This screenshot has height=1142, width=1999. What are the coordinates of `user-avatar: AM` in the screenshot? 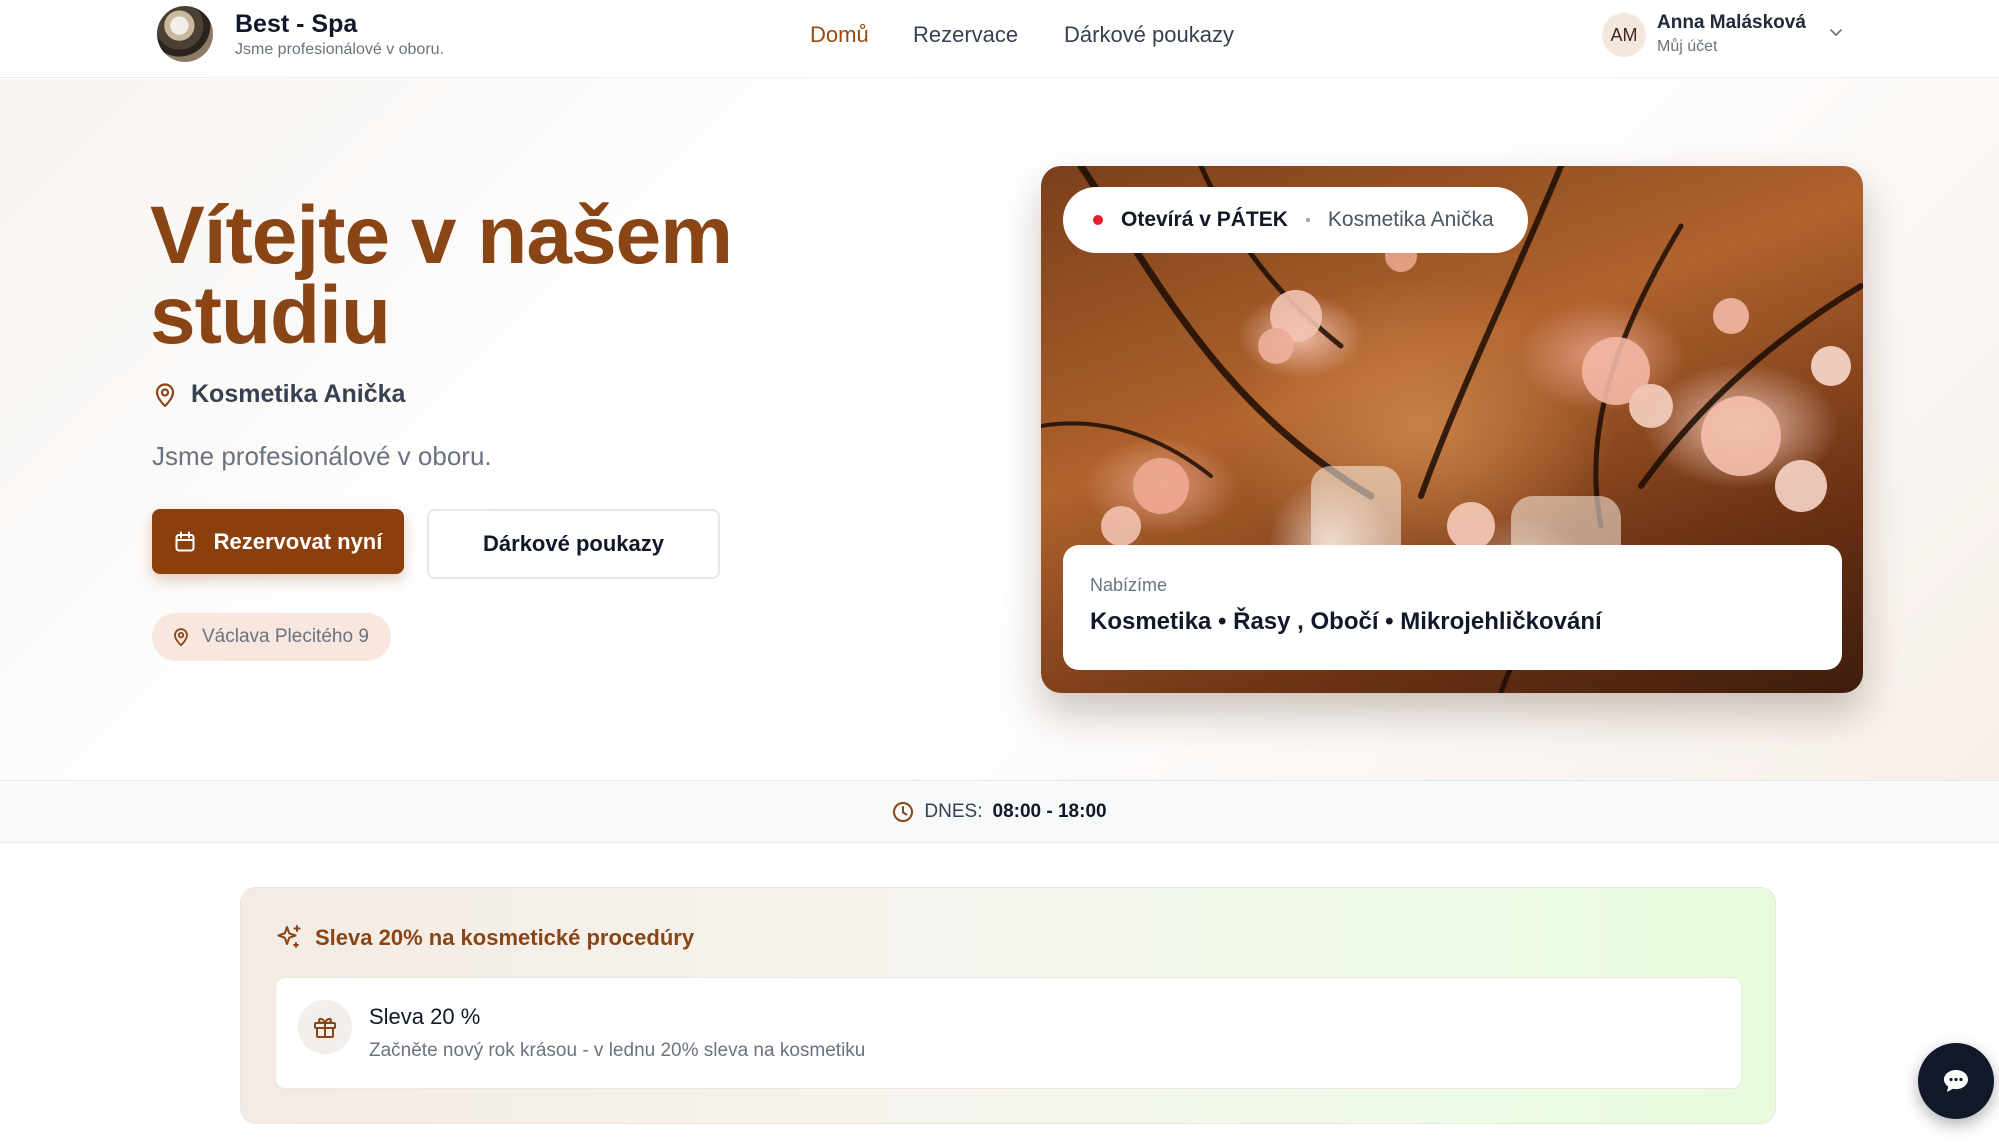 It's located at (1624, 35).